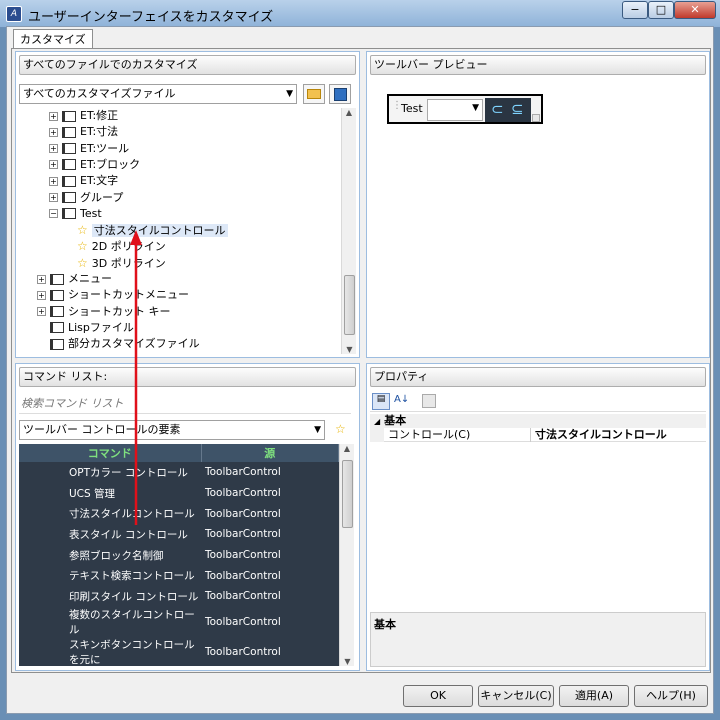 This screenshot has width=720, height=720. What do you see at coordinates (136, 377) in the screenshot?
I see `annotation-arrow` at bounding box center [136, 377].